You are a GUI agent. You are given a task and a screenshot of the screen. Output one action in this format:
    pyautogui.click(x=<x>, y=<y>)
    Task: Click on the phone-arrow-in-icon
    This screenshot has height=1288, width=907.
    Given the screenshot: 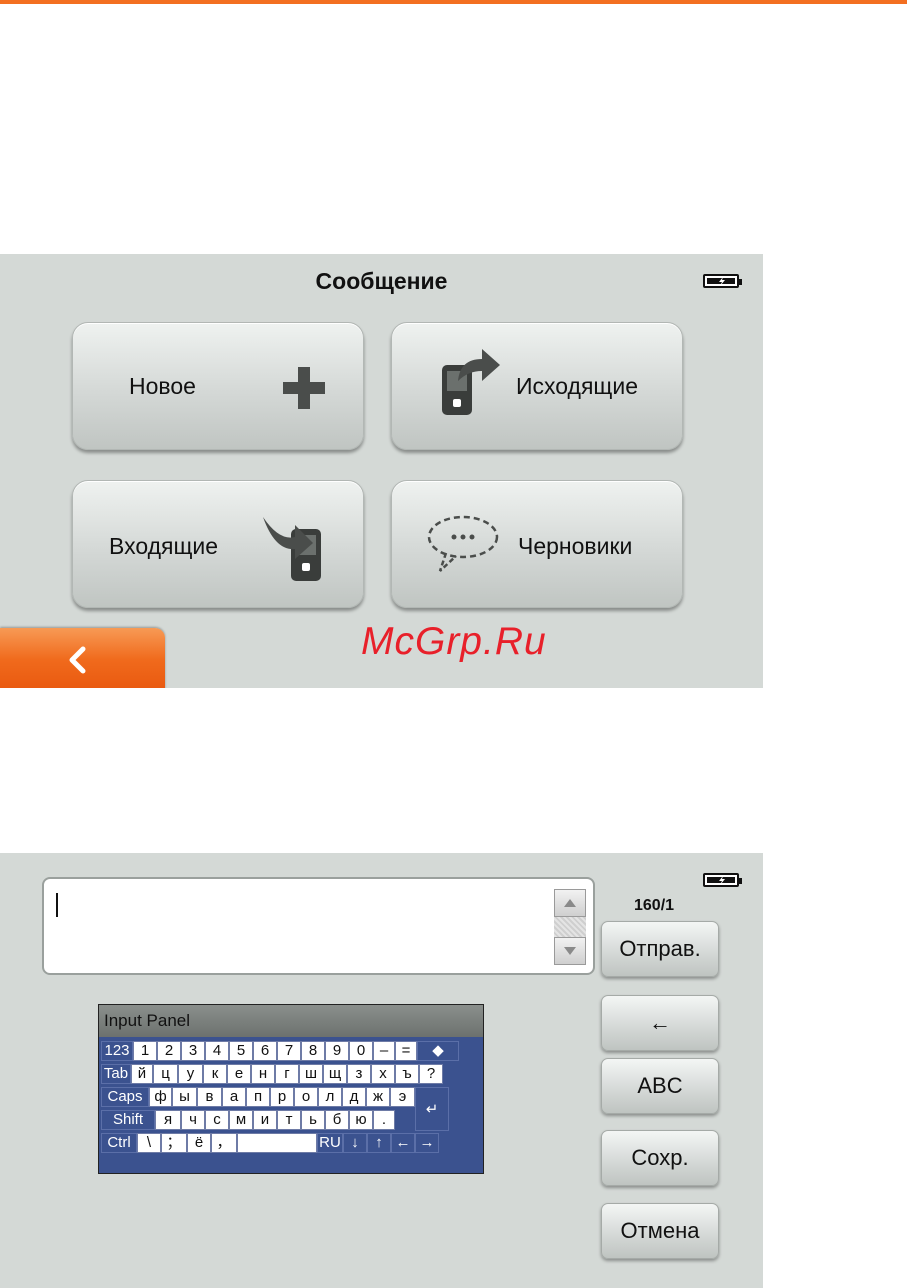 What is the action you would take?
    pyautogui.click(x=292, y=549)
    